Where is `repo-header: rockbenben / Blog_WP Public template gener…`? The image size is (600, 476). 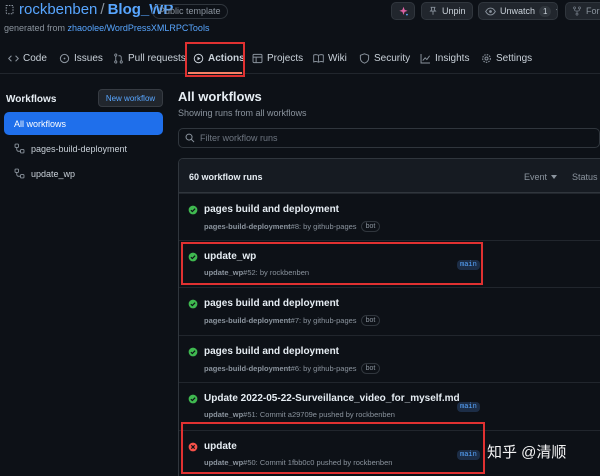 repo-header: rockbenben / Blog_WP Public template gener… is located at coordinates (300, 21).